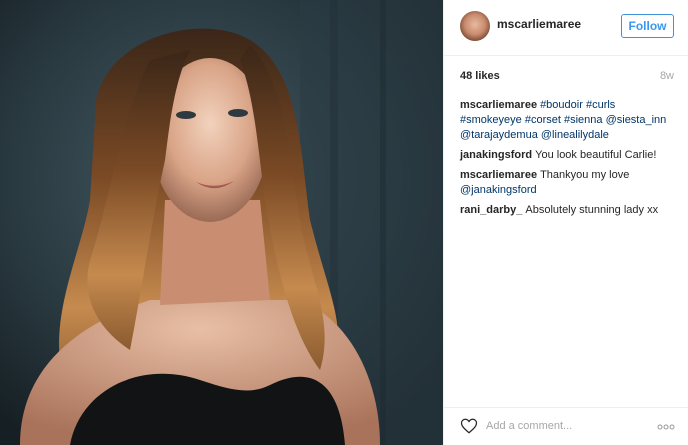 The image size is (688, 445). I want to click on post-header: mscarliemaree Follow, so click(566, 28).